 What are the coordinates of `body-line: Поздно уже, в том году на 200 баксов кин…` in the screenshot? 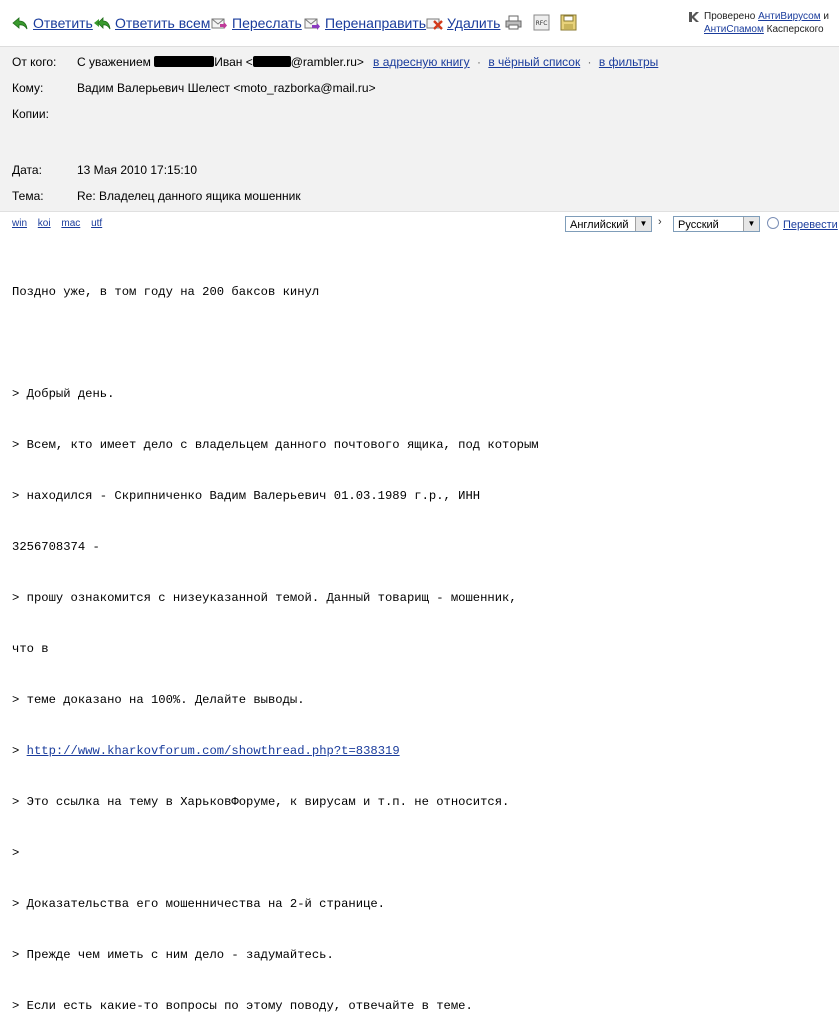 It's located at (166, 292).